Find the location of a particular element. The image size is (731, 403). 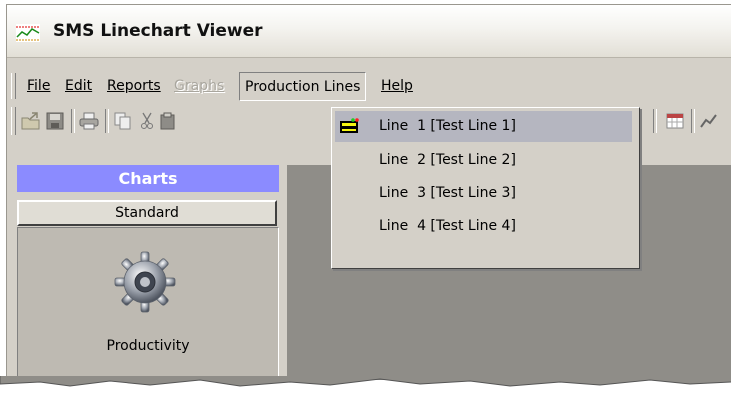

menu-item-line-3: Line 3 [Test Line 3] is located at coordinates (483, 193).